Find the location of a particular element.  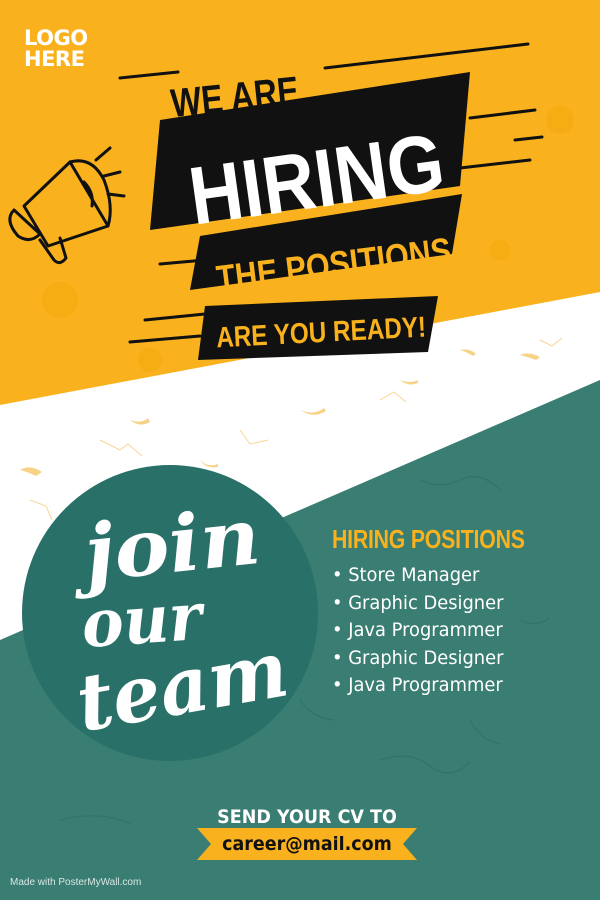

positions-title: HIRING POSITIONS is located at coordinates (428, 539).